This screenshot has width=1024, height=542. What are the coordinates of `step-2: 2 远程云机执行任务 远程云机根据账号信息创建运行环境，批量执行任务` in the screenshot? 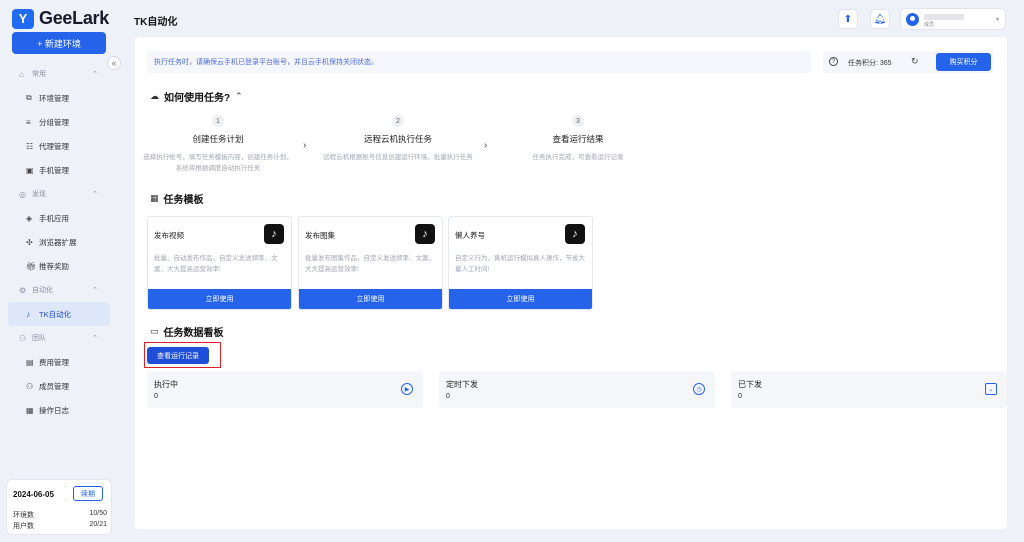 It's located at (398, 139).